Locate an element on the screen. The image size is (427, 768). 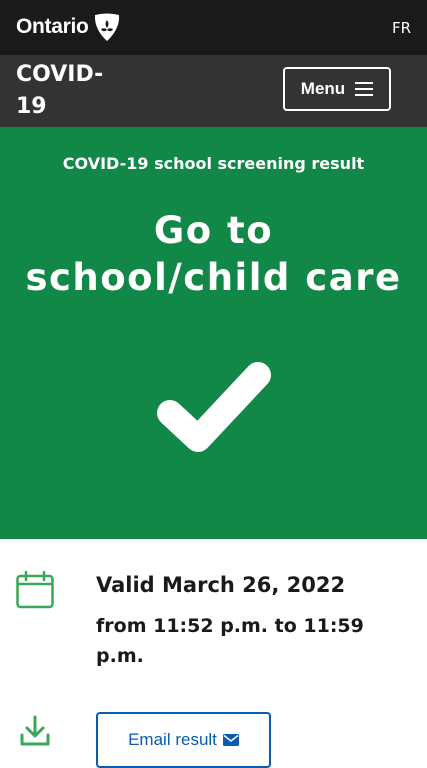
site-title: COVID-19 is located at coordinates (66, 91).